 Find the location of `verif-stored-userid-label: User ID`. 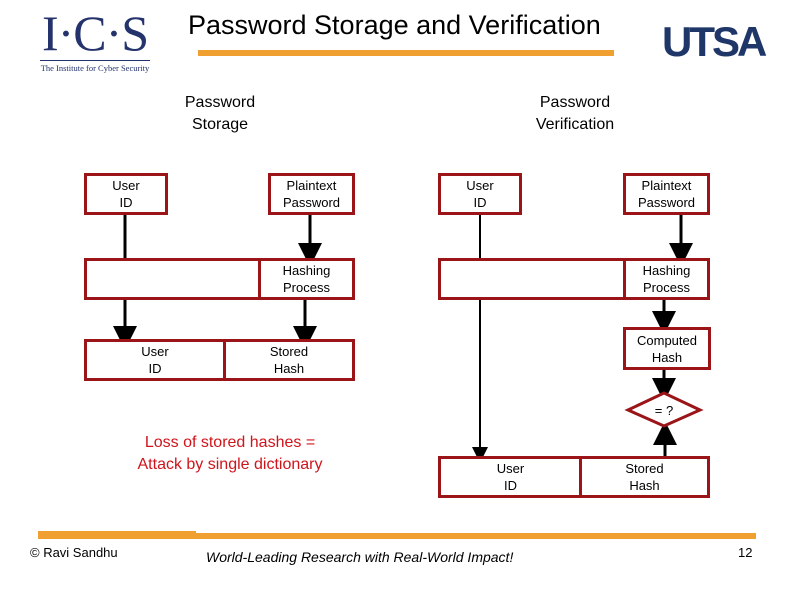

verif-stored-userid-label: User ID is located at coordinates (510, 477).